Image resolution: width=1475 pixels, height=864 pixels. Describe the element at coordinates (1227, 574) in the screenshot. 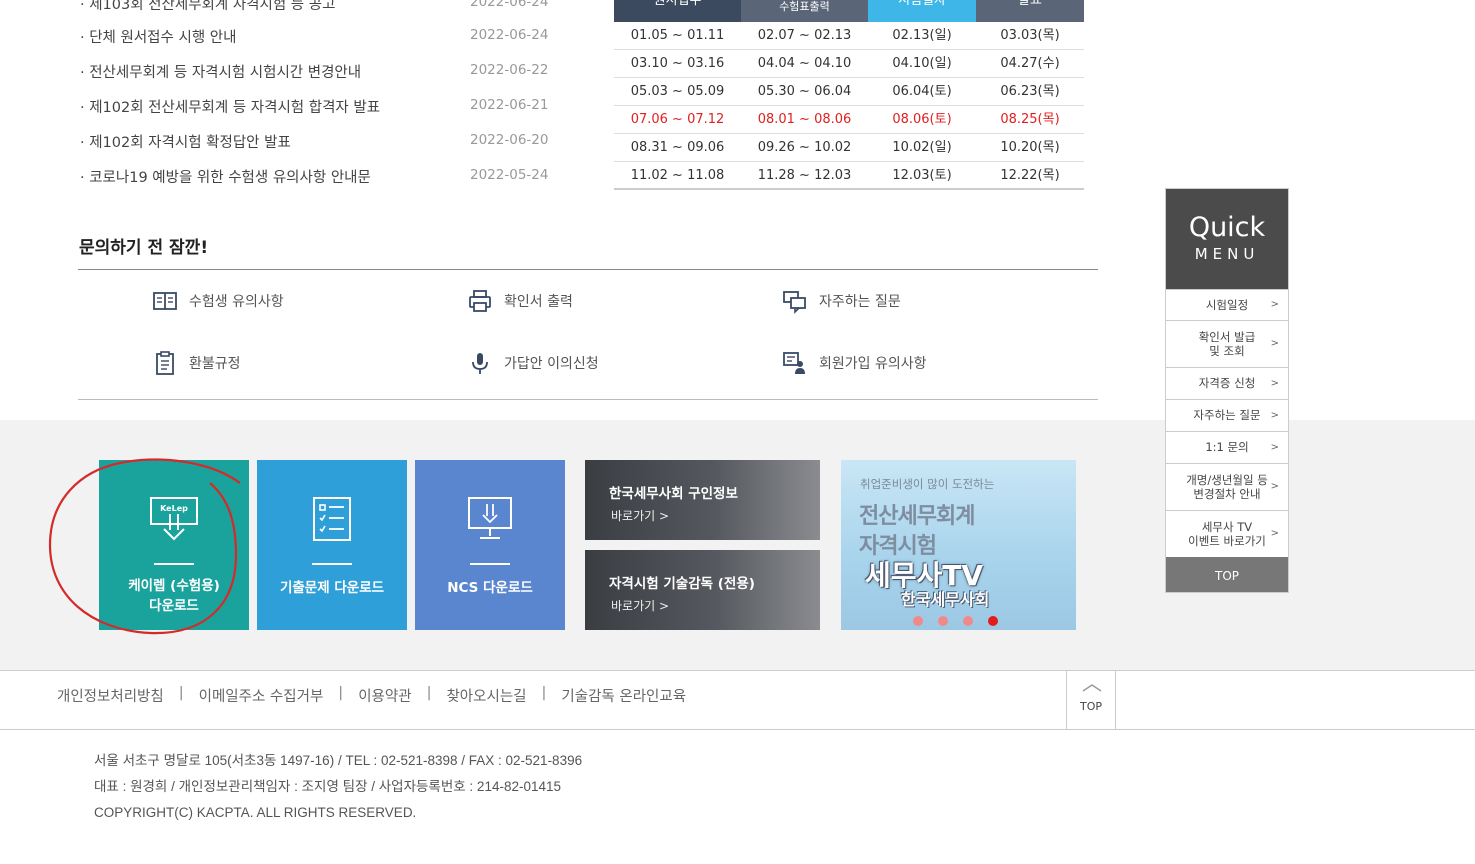

I see `quick-top-button: TOP` at that location.